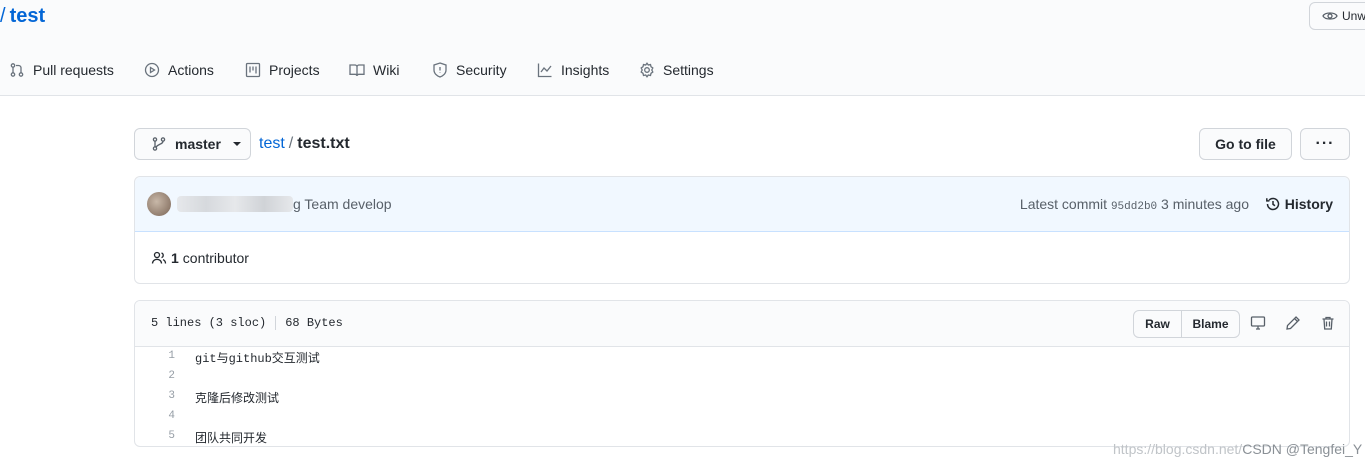 This screenshot has height=467, width=1365. Describe the element at coordinates (191, 70) in the screenshot. I see `tab-actions-label: Actions` at that location.